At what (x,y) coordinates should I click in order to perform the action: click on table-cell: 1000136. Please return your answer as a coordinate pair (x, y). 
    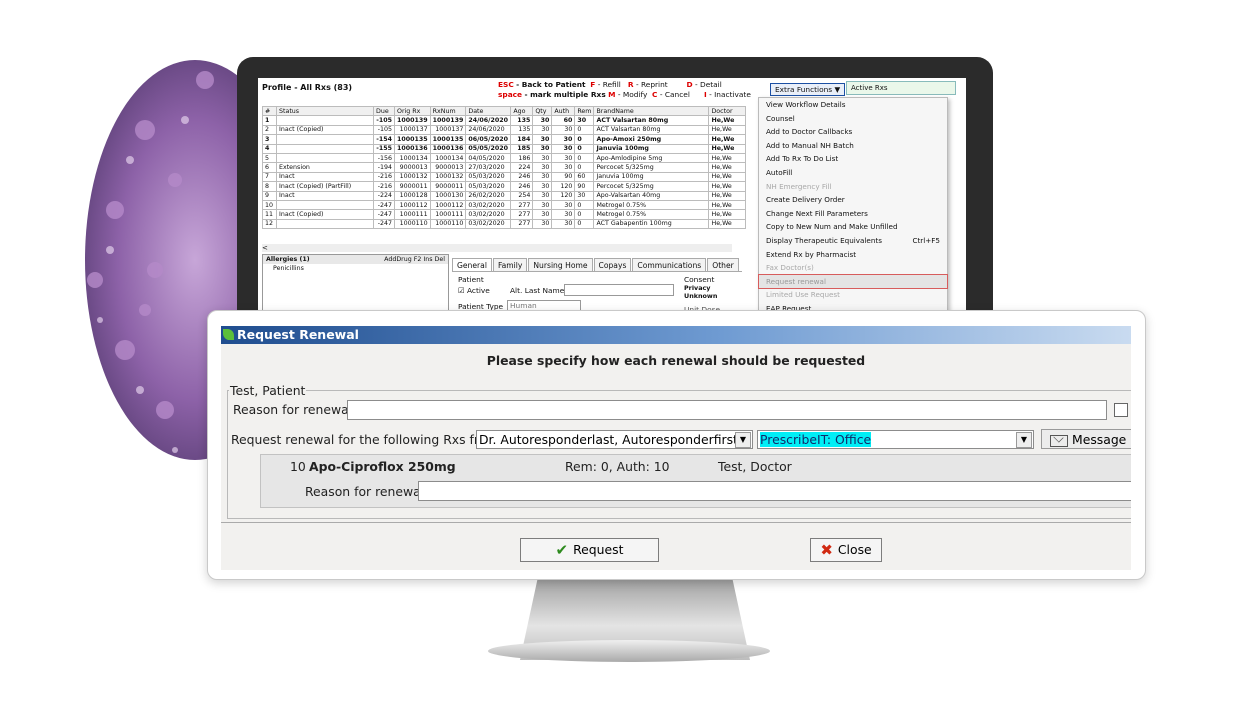
    Looking at the image, I should click on (448, 148).